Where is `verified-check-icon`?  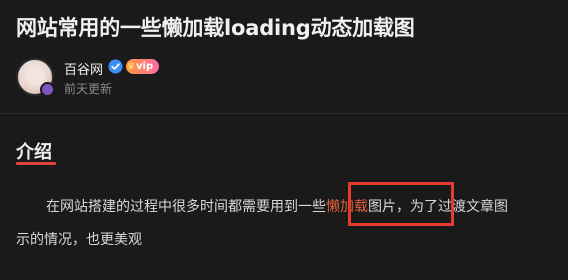 verified-check-icon is located at coordinates (115, 66).